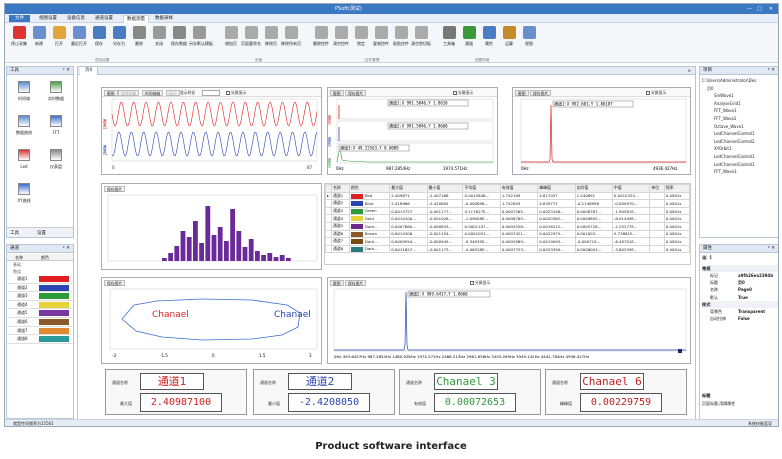 This screenshot has width=782, height=459. What do you see at coordinates (740, 142) in the screenshot?
I see `tree-item: LedChannelControl2` at bounding box center [740, 142].